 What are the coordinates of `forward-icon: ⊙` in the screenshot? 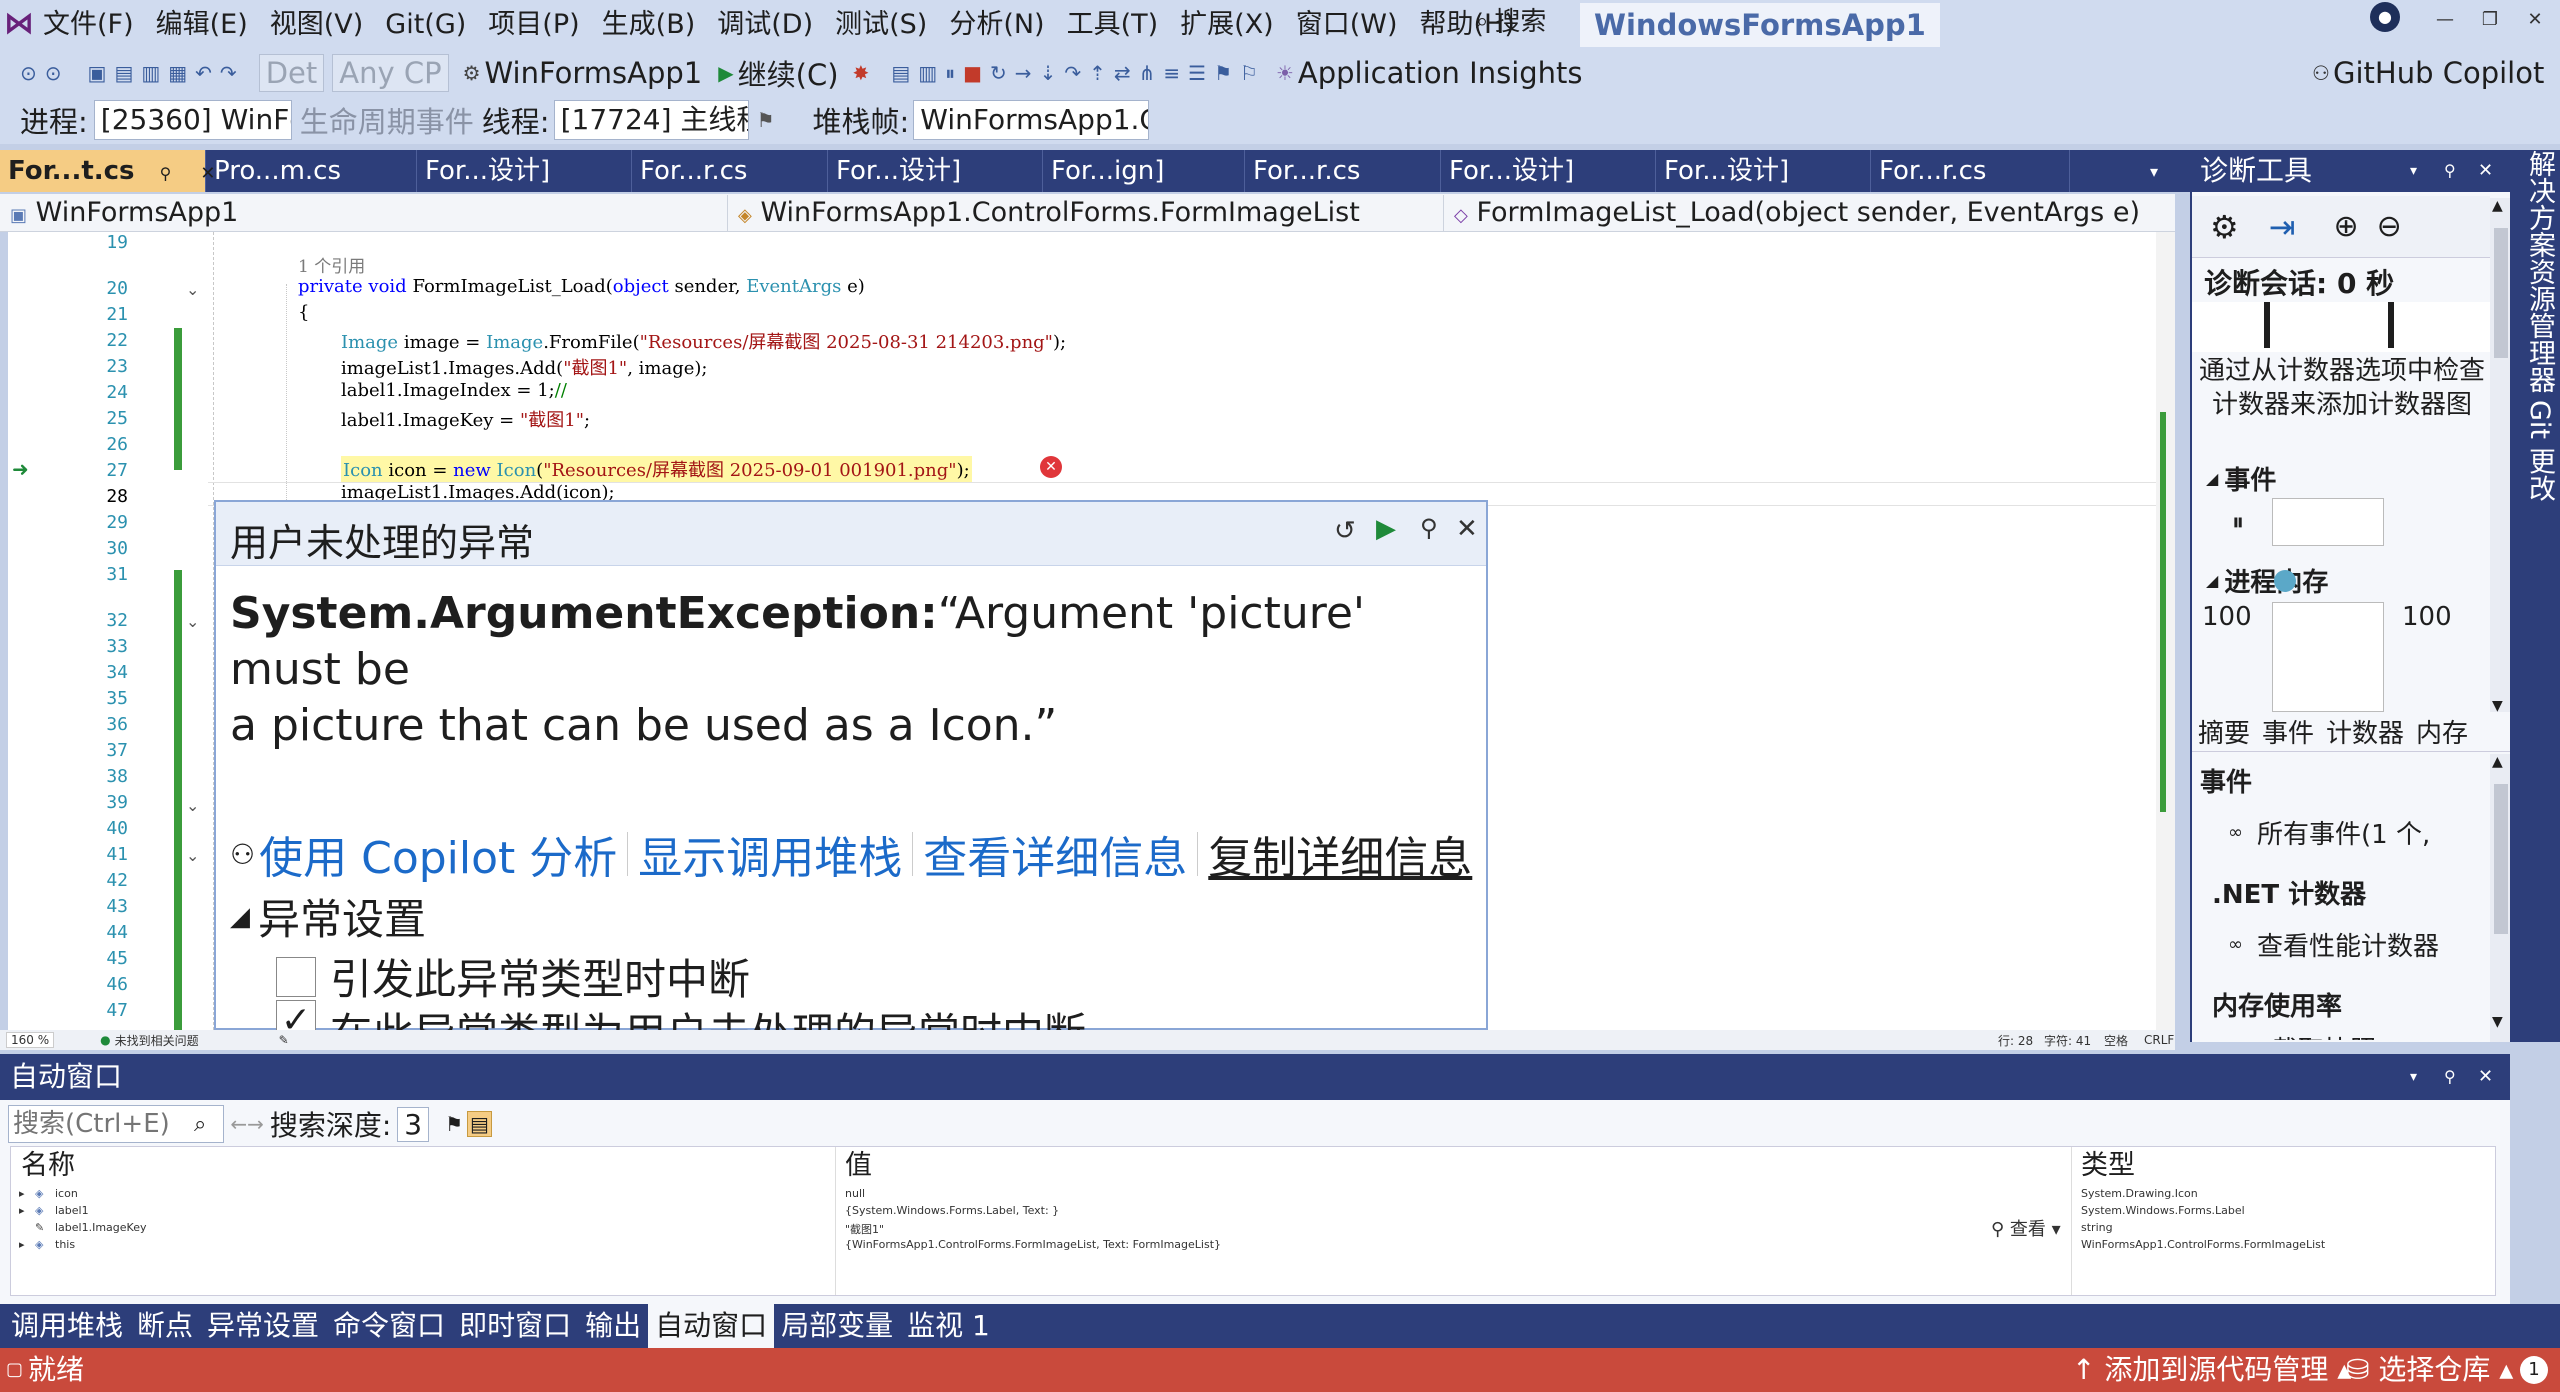 It's located at (53, 73).